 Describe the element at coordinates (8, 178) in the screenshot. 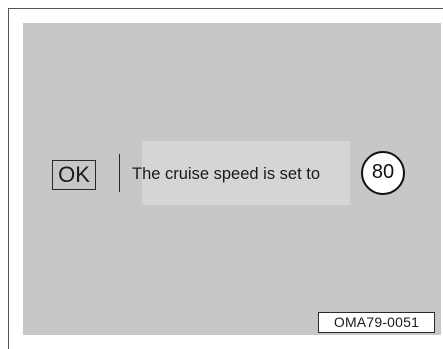

I see `left-border-line` at that location.